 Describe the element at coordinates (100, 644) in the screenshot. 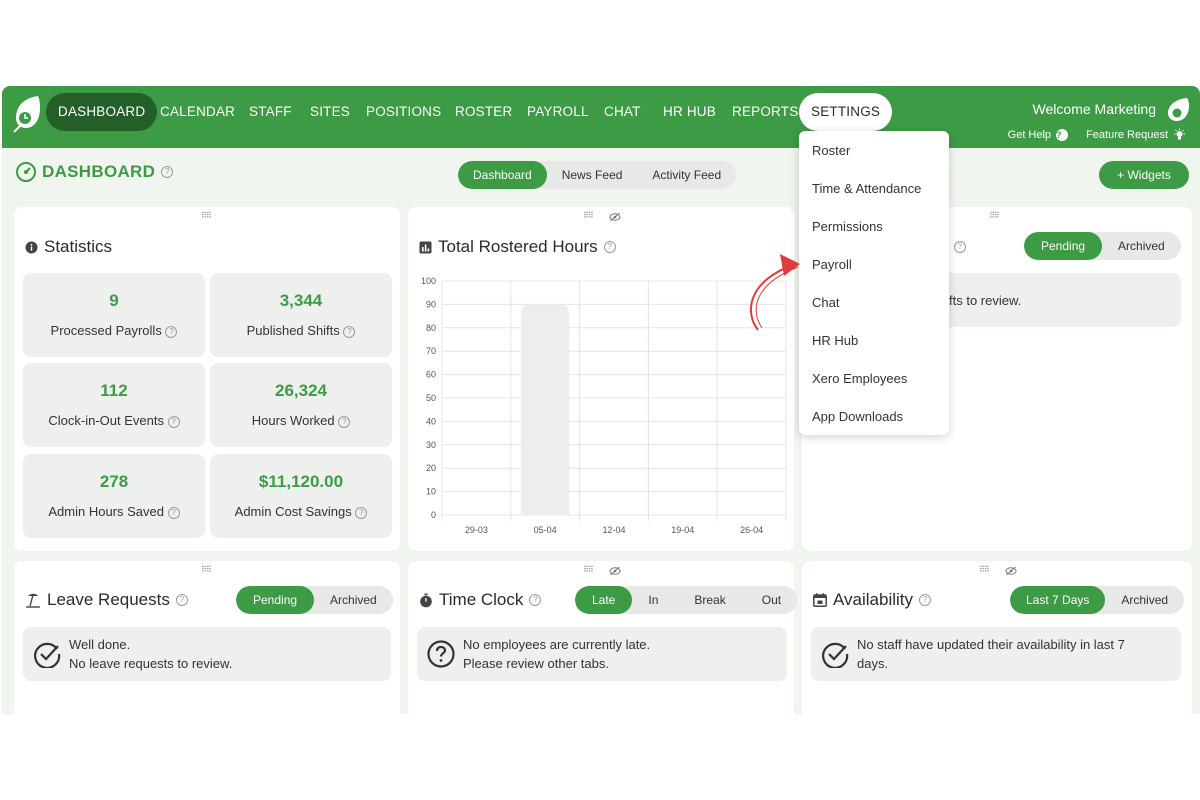

I see `leave-line-1: Well done.` at that location.